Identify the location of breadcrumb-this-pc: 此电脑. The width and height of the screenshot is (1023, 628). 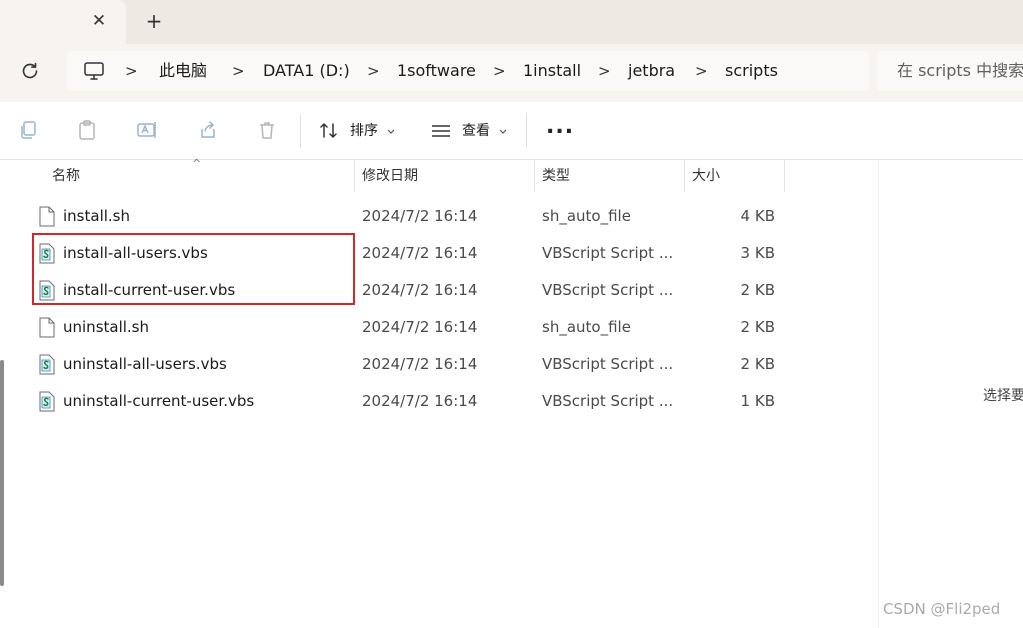
(183, 71).